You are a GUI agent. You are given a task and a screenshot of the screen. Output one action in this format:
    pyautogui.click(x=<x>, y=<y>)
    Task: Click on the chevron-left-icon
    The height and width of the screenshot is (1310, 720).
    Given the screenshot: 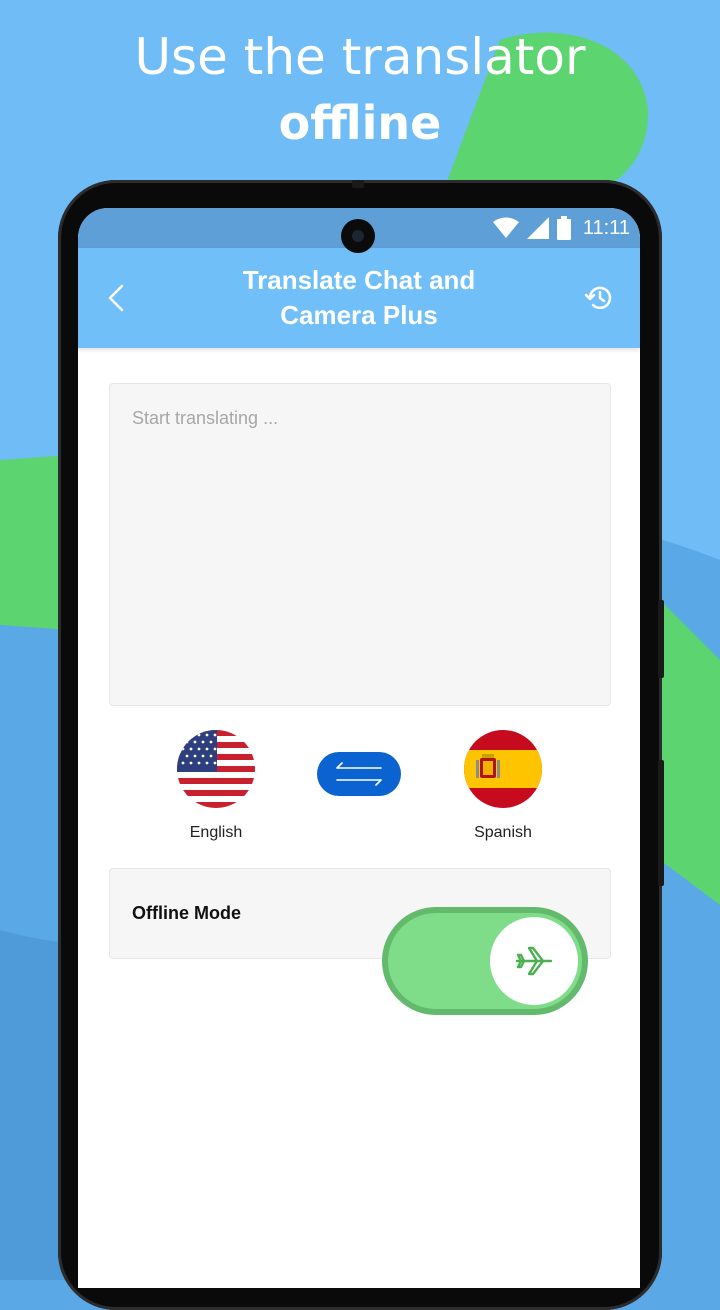 What is the action you would take?
    pyautogui.click(x=116, y=298)
    